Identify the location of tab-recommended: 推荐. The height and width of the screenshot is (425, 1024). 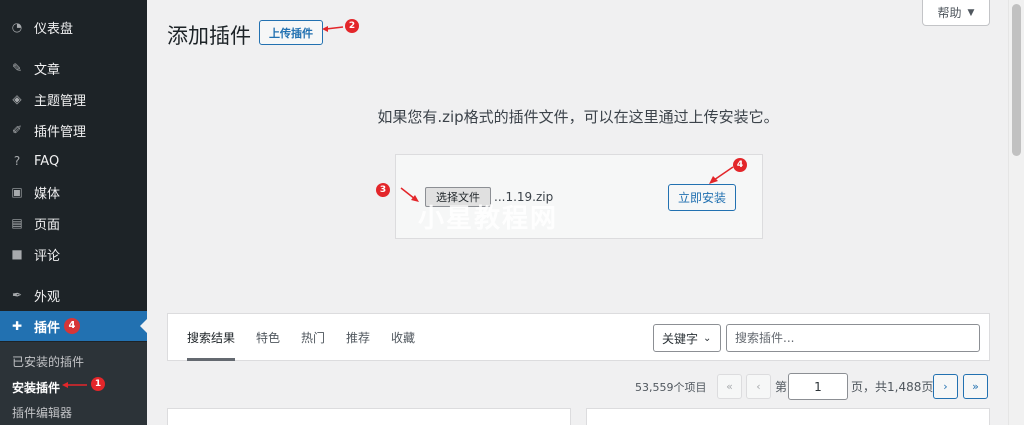
(358, 337).